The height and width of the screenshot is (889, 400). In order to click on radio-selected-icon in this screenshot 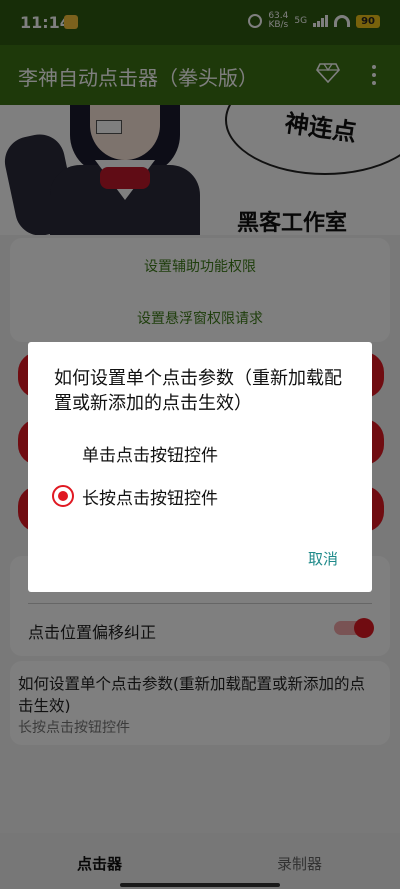, I will do `click(63, 496)`.